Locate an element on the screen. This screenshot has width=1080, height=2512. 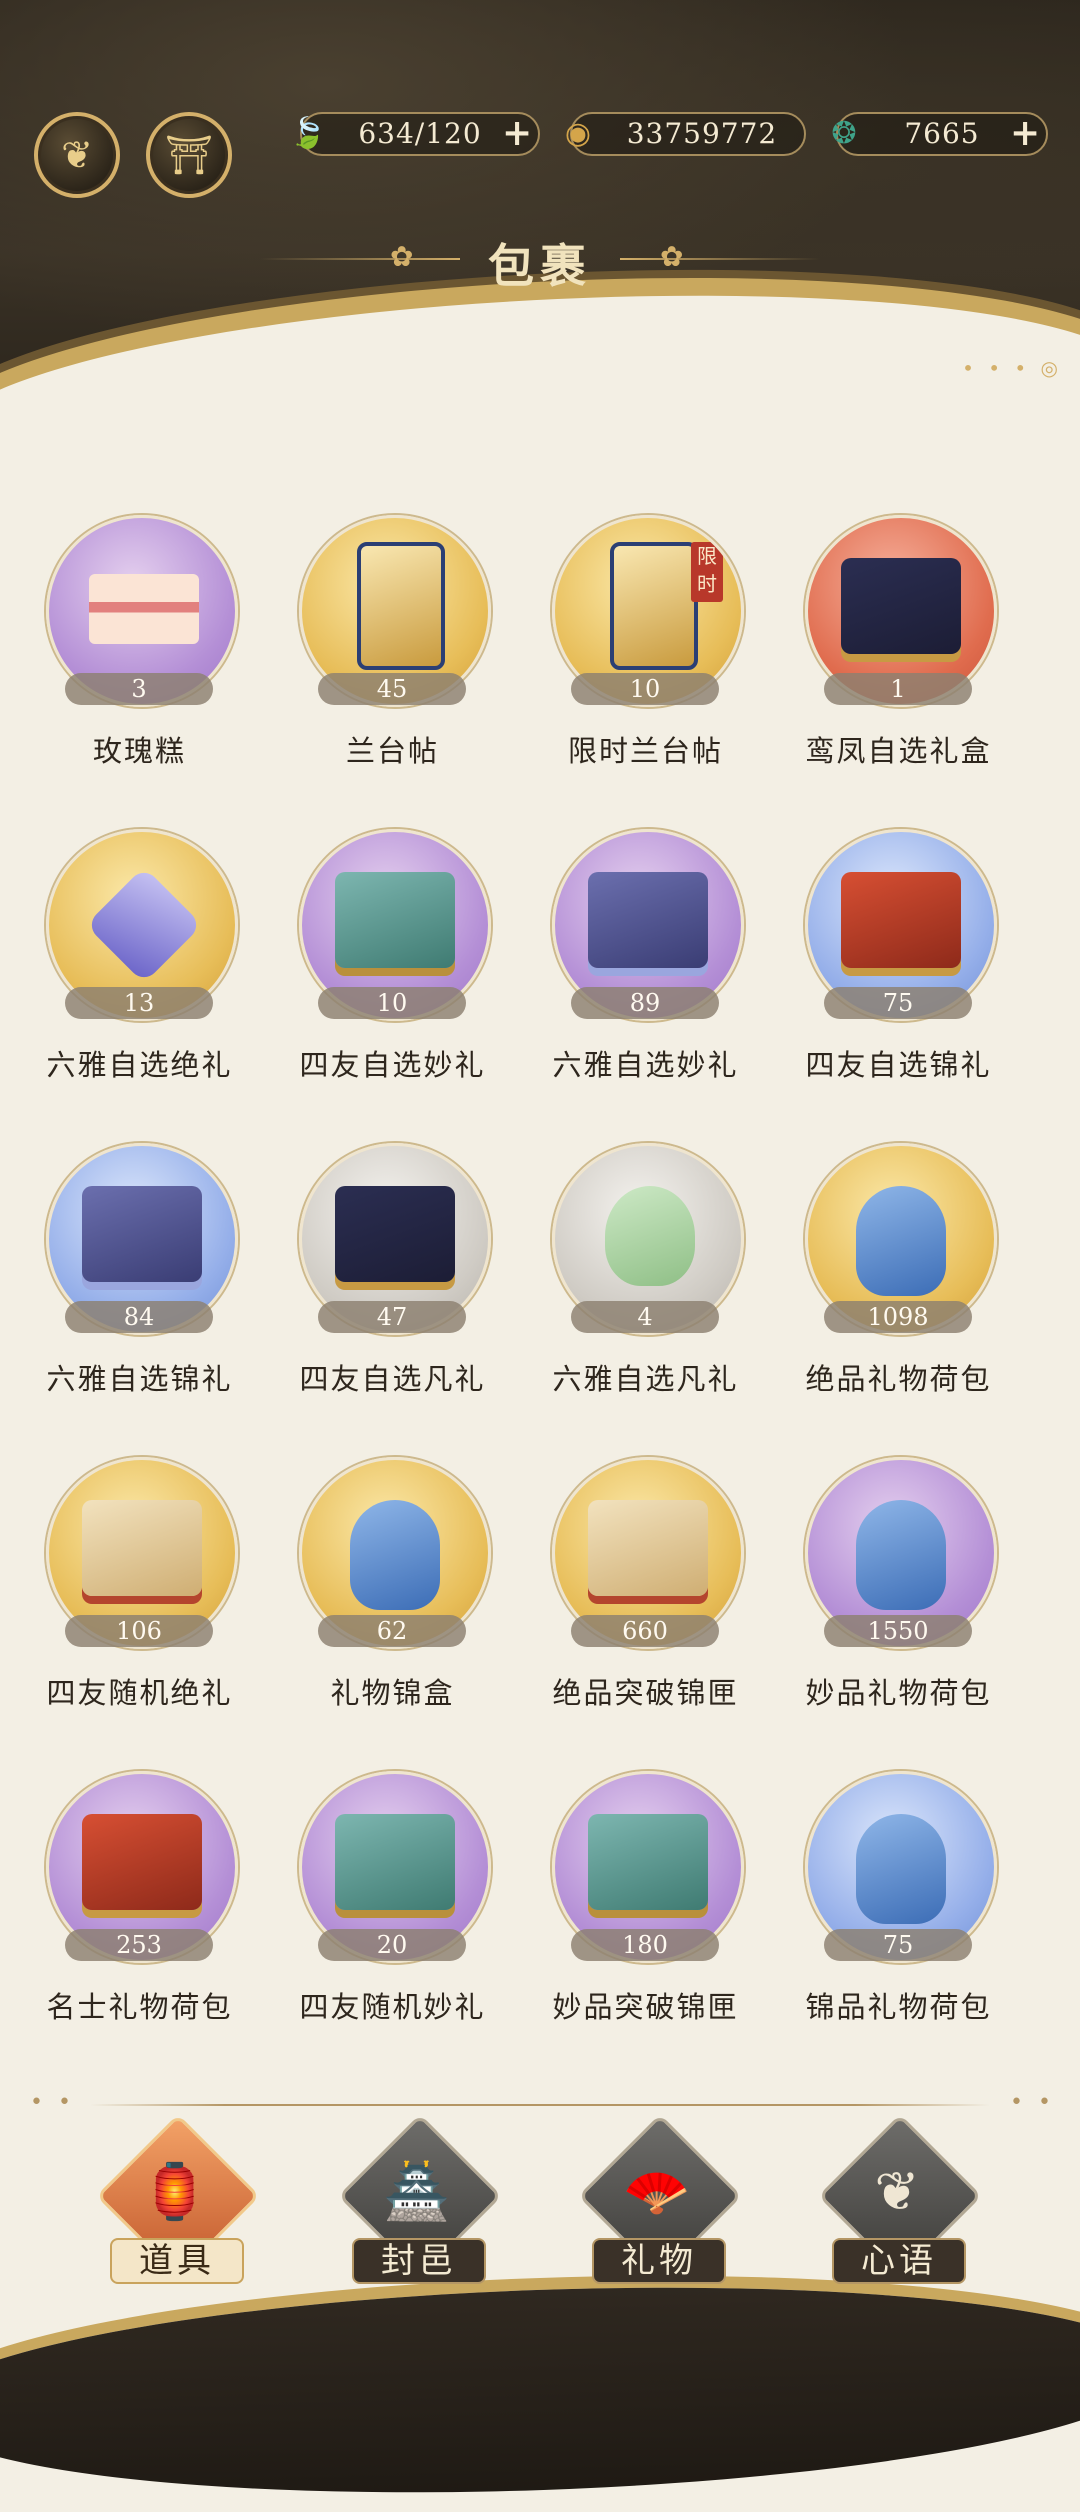
item-name: 鸾凤自选礼盒 is located at coordinates (898, 751).